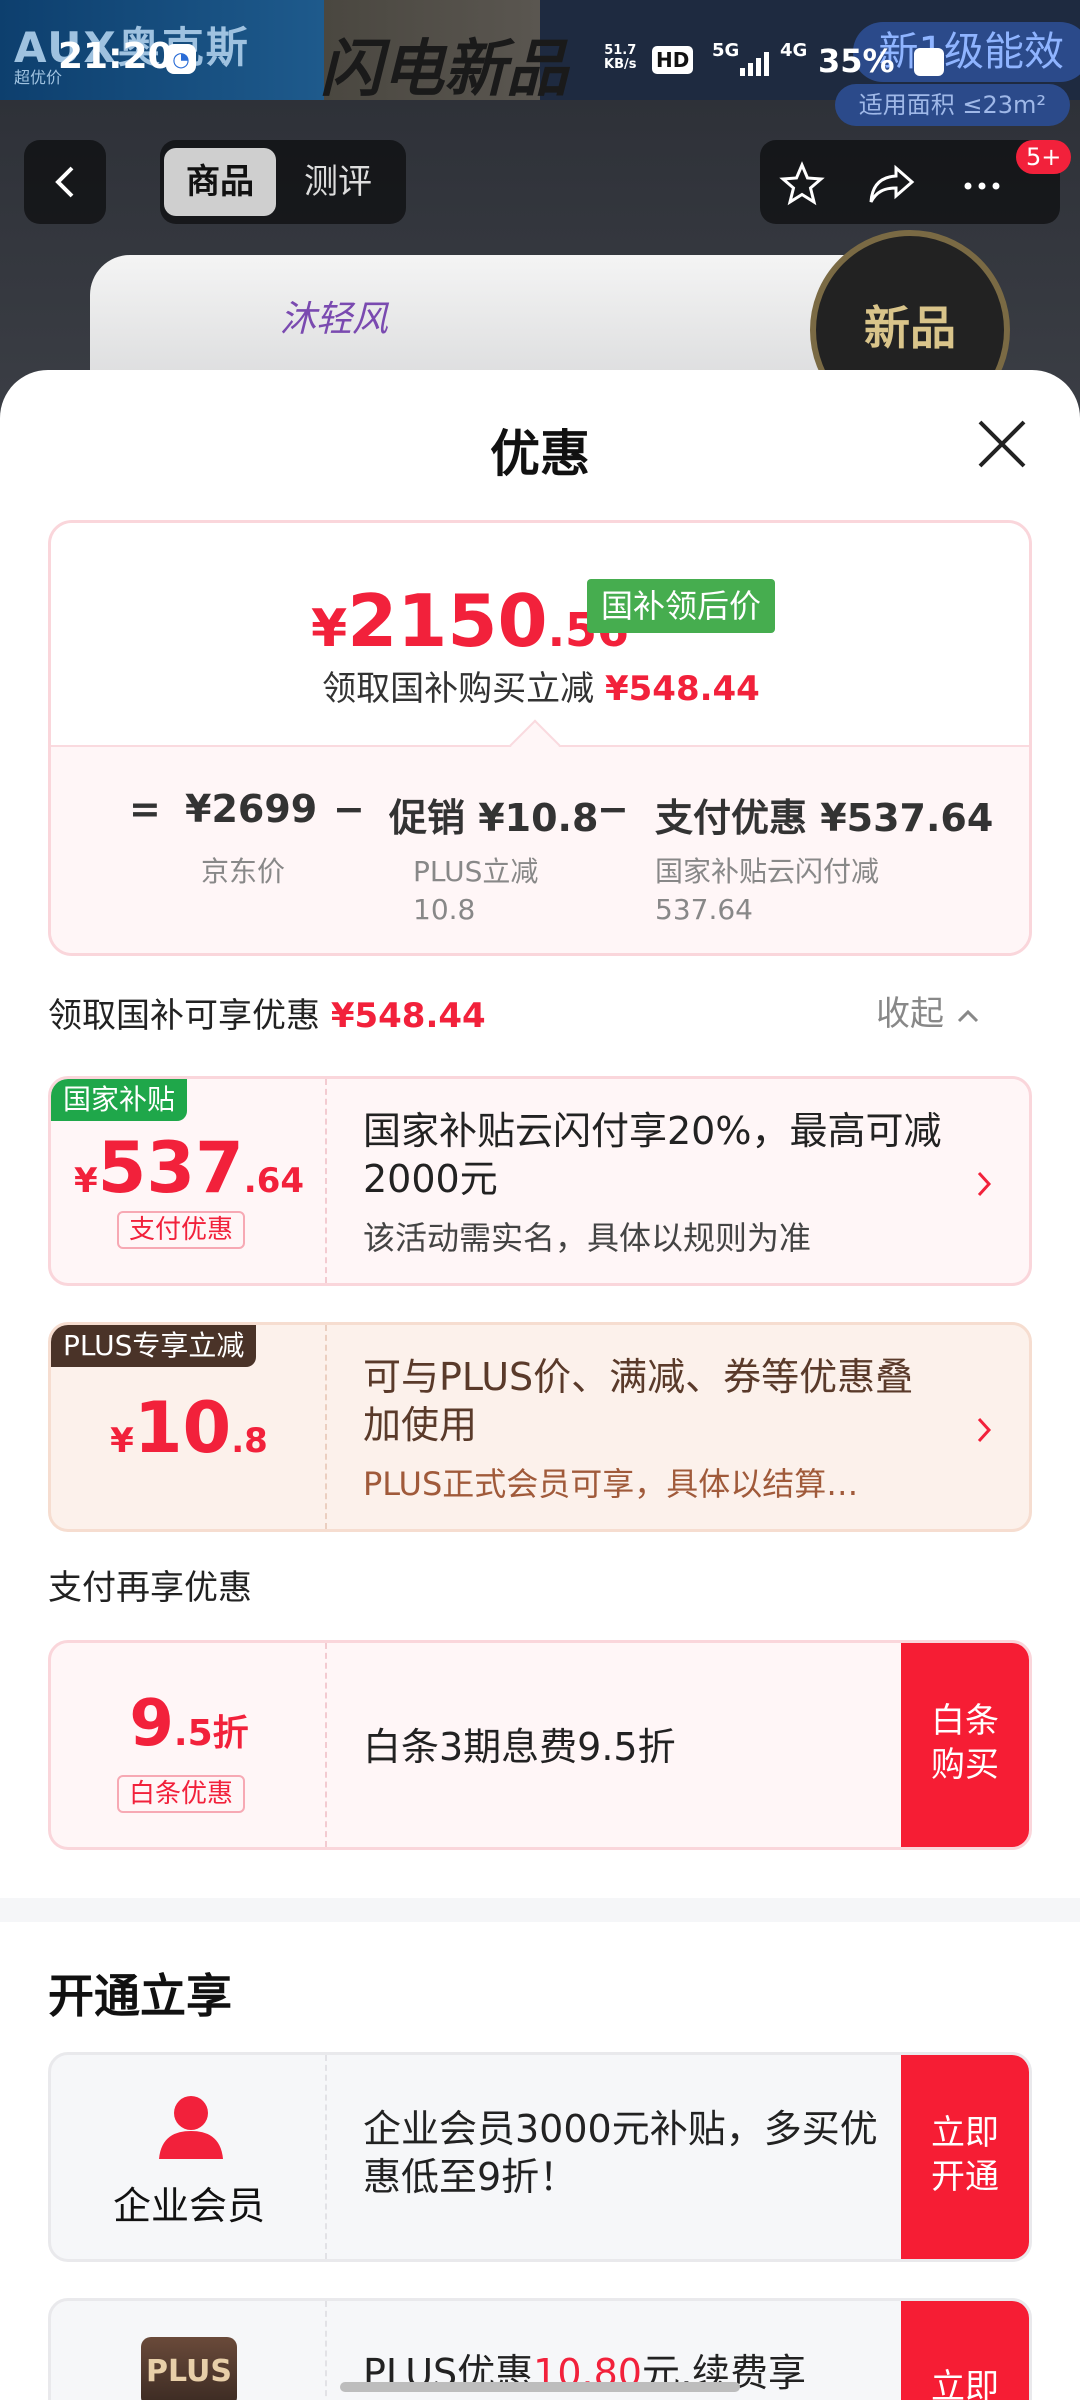  What do you see at coordinates (220, 182) in the screenshot?
I see `tab-goods: 商品` at bounding box center [220, 182].